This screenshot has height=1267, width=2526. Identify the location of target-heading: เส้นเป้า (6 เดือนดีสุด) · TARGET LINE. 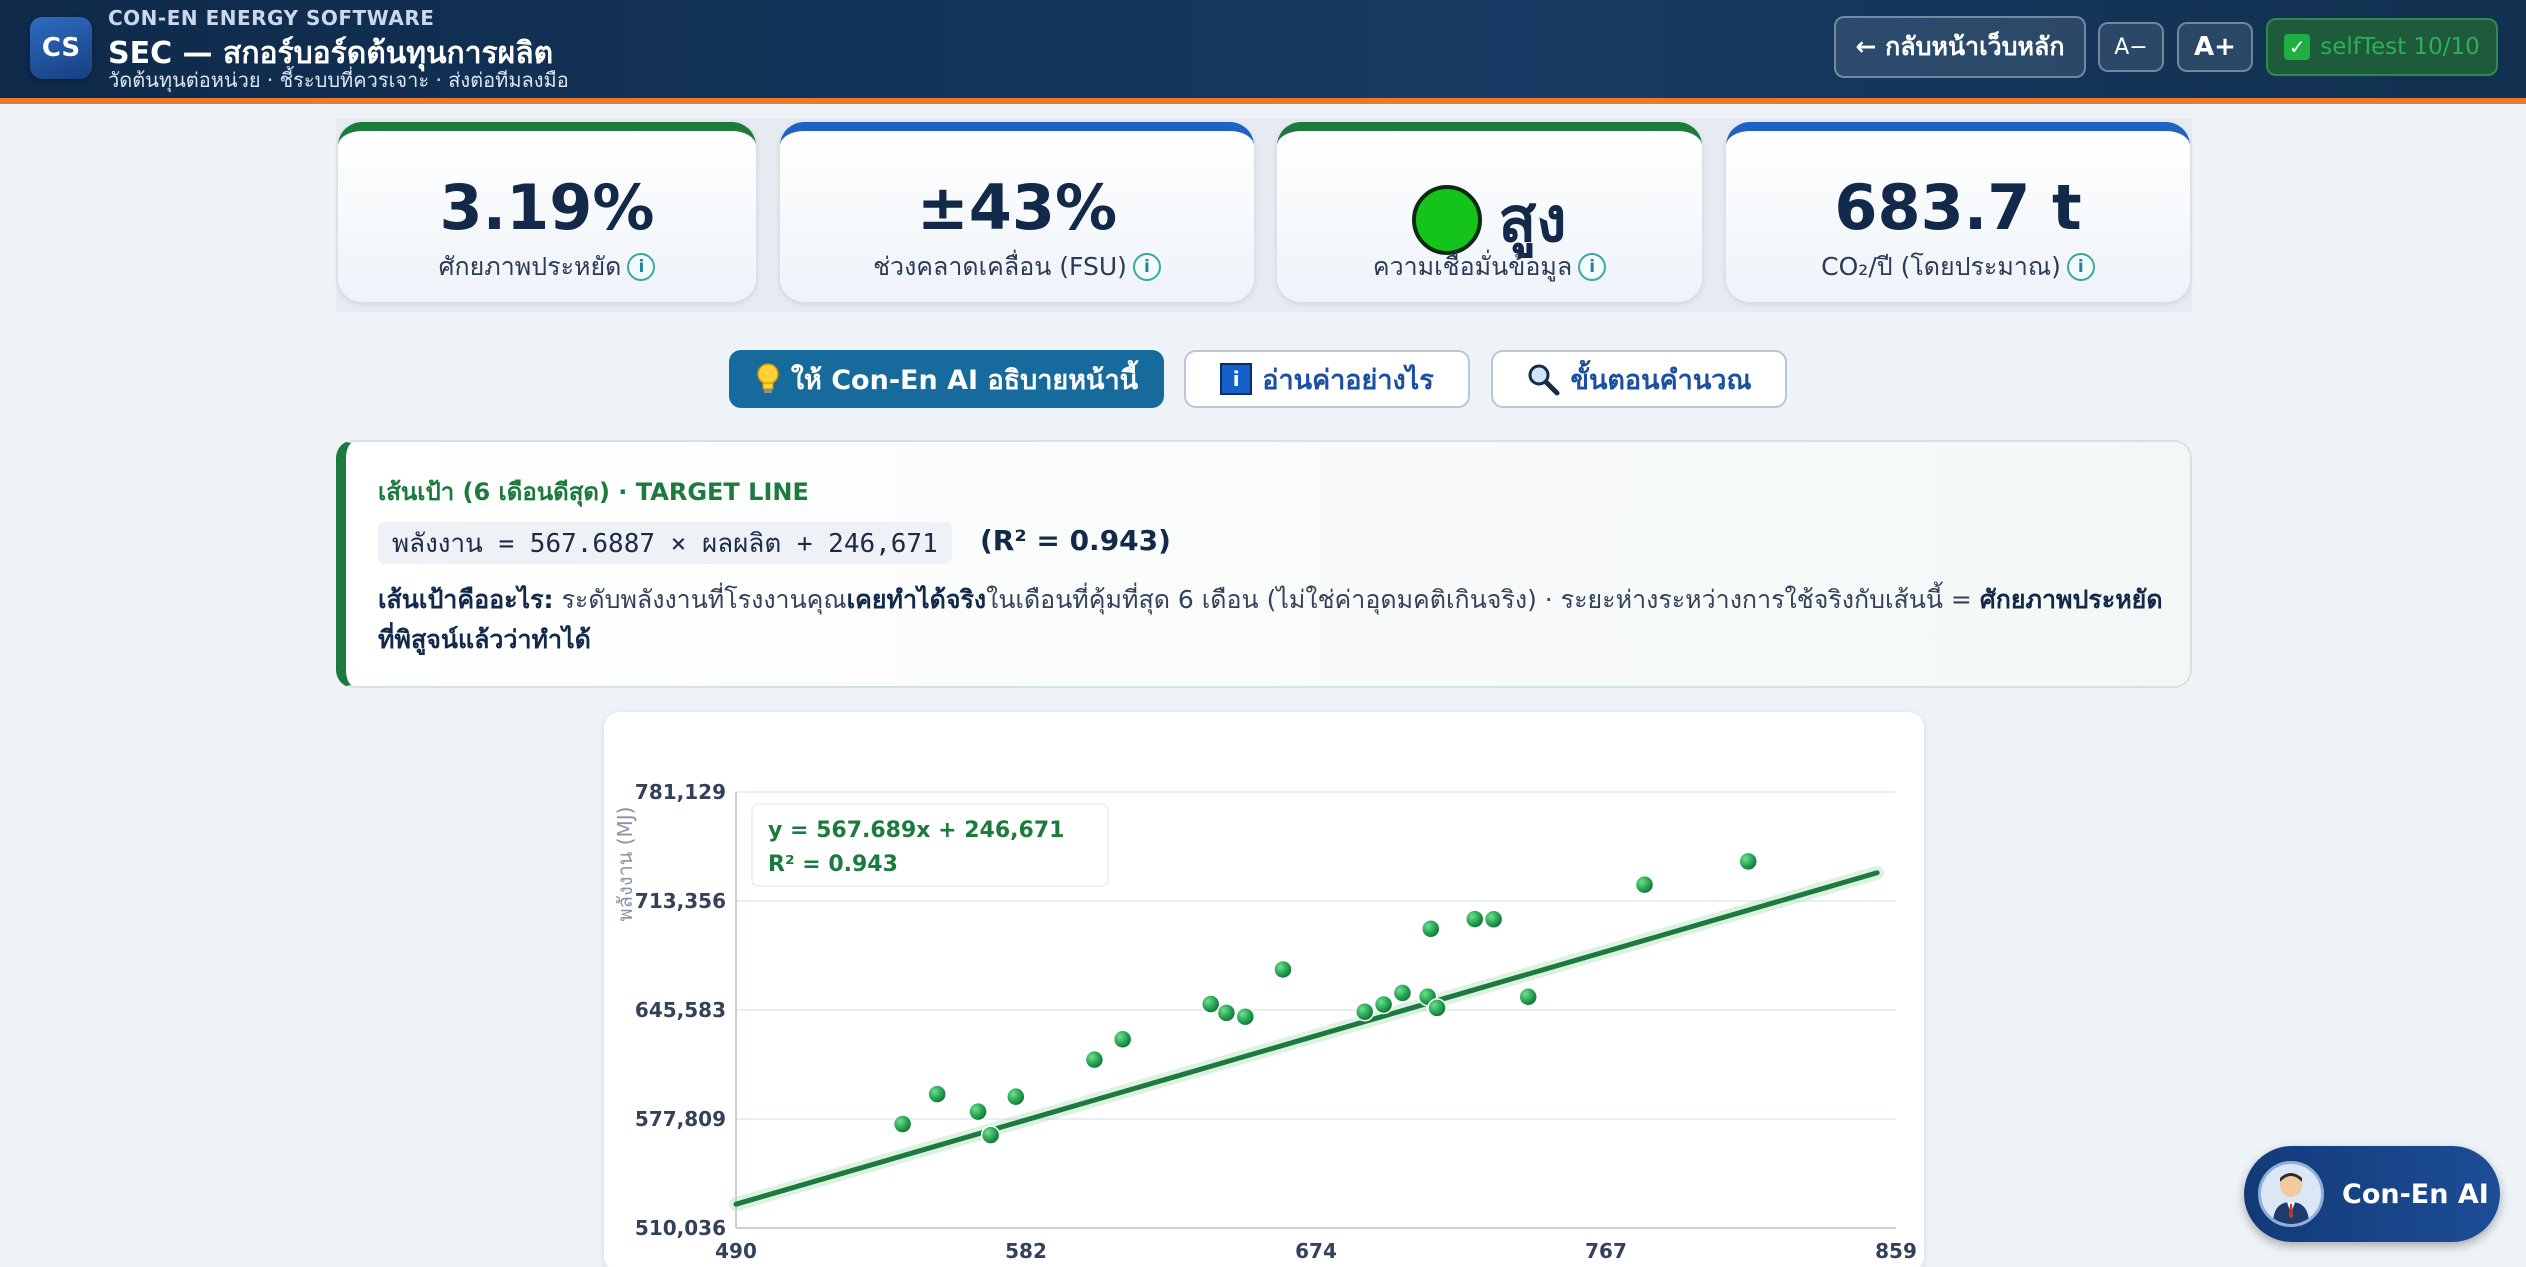
(593, 492).